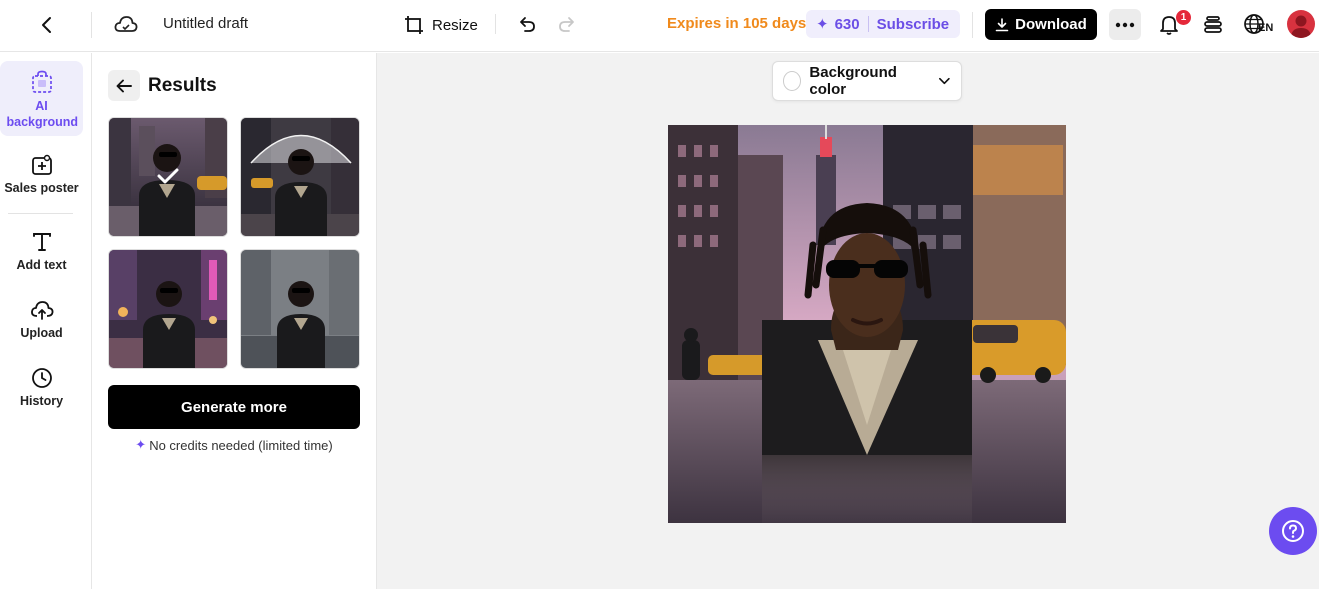 This screenshot has width=1319, height=589. What do you see at coordinates (182, 85) in the screenshot?
I see `panel-title: Results` at bounding box center [182, 85].